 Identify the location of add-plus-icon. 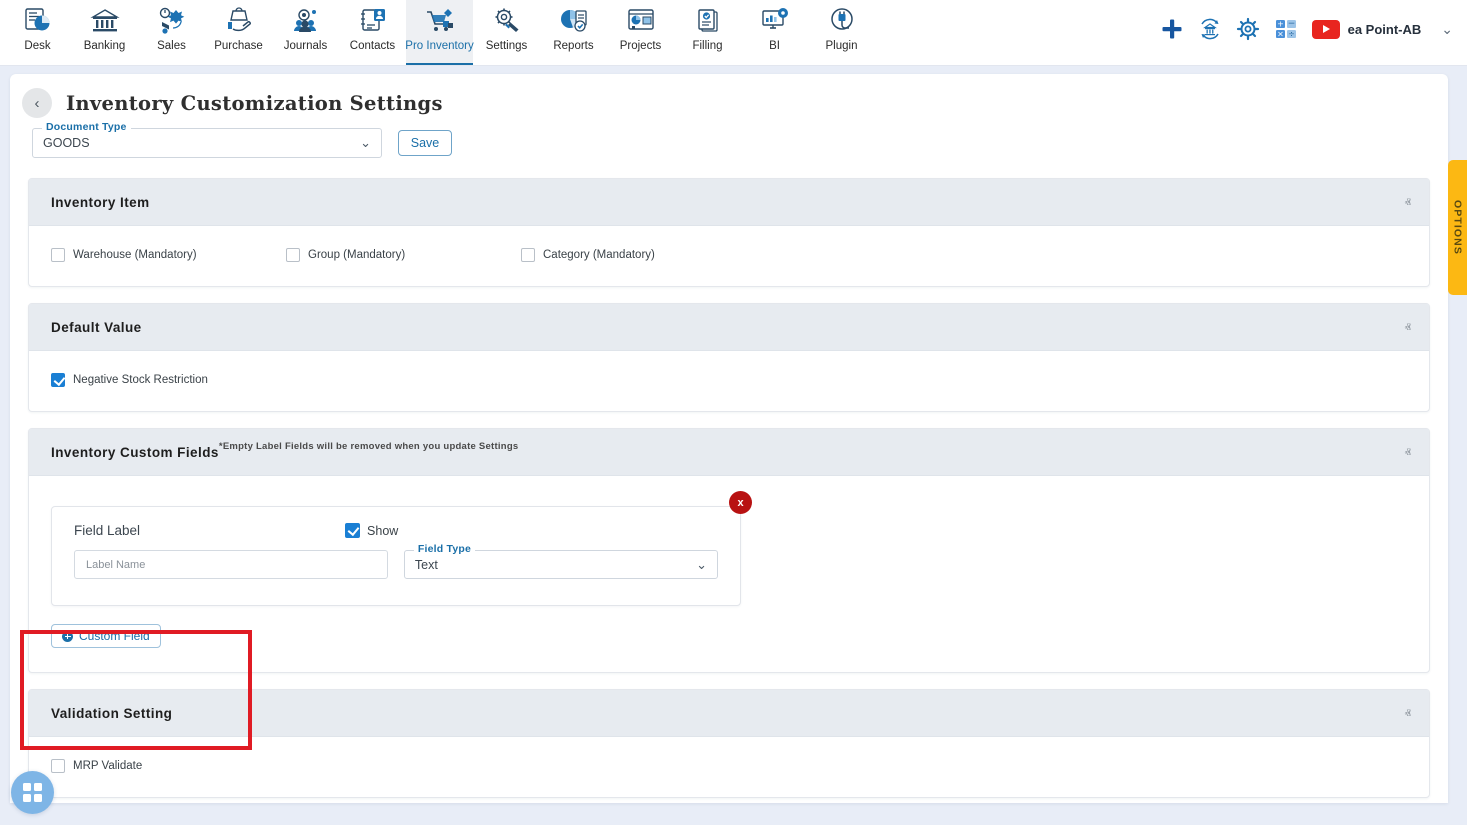
(1172, 29).